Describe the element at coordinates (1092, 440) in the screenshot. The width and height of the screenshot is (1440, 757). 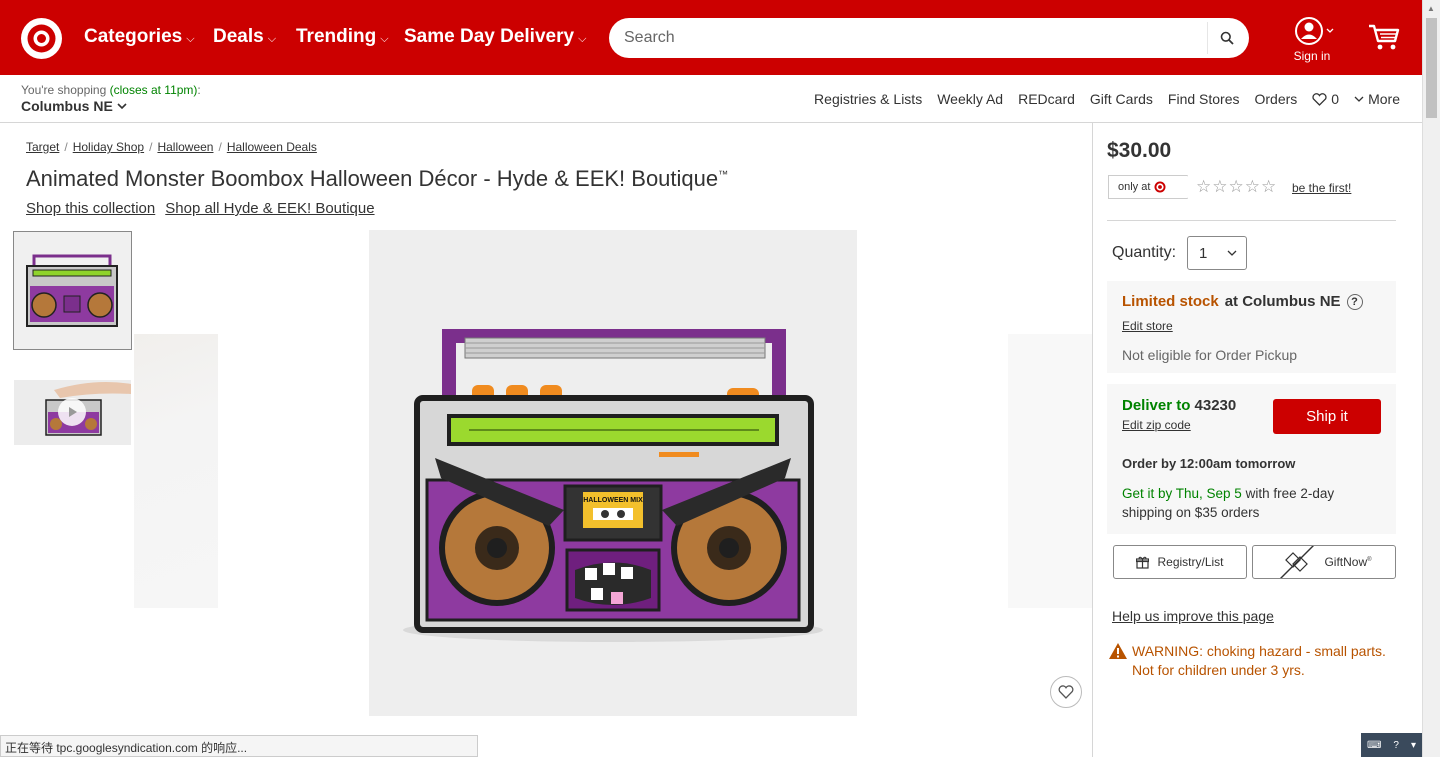
I see `panel-divider` at that location.